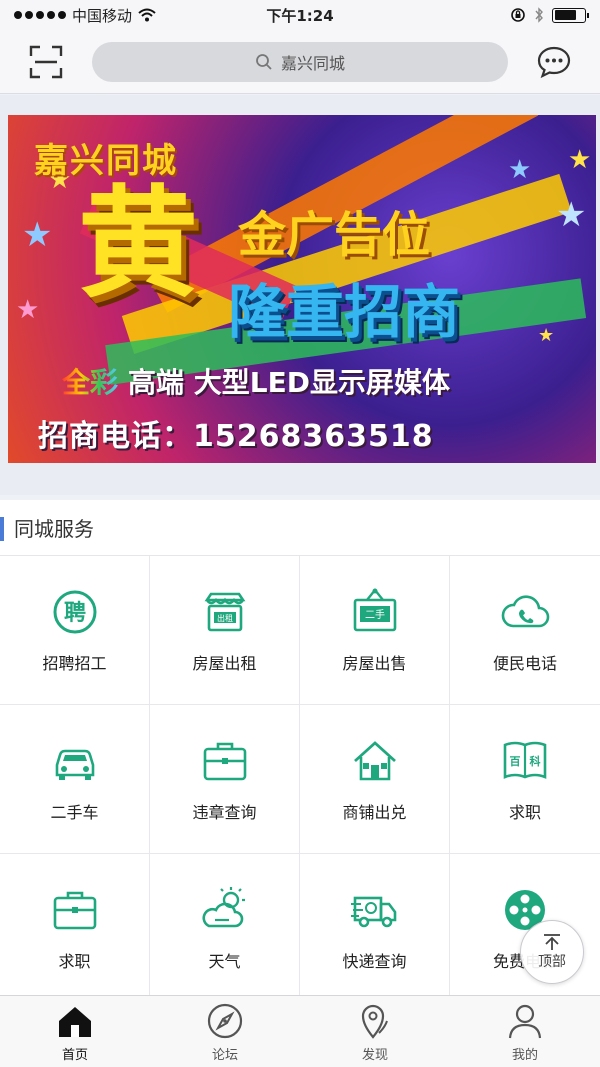  I want to click on service-item: 二手车, so click(75, 779).